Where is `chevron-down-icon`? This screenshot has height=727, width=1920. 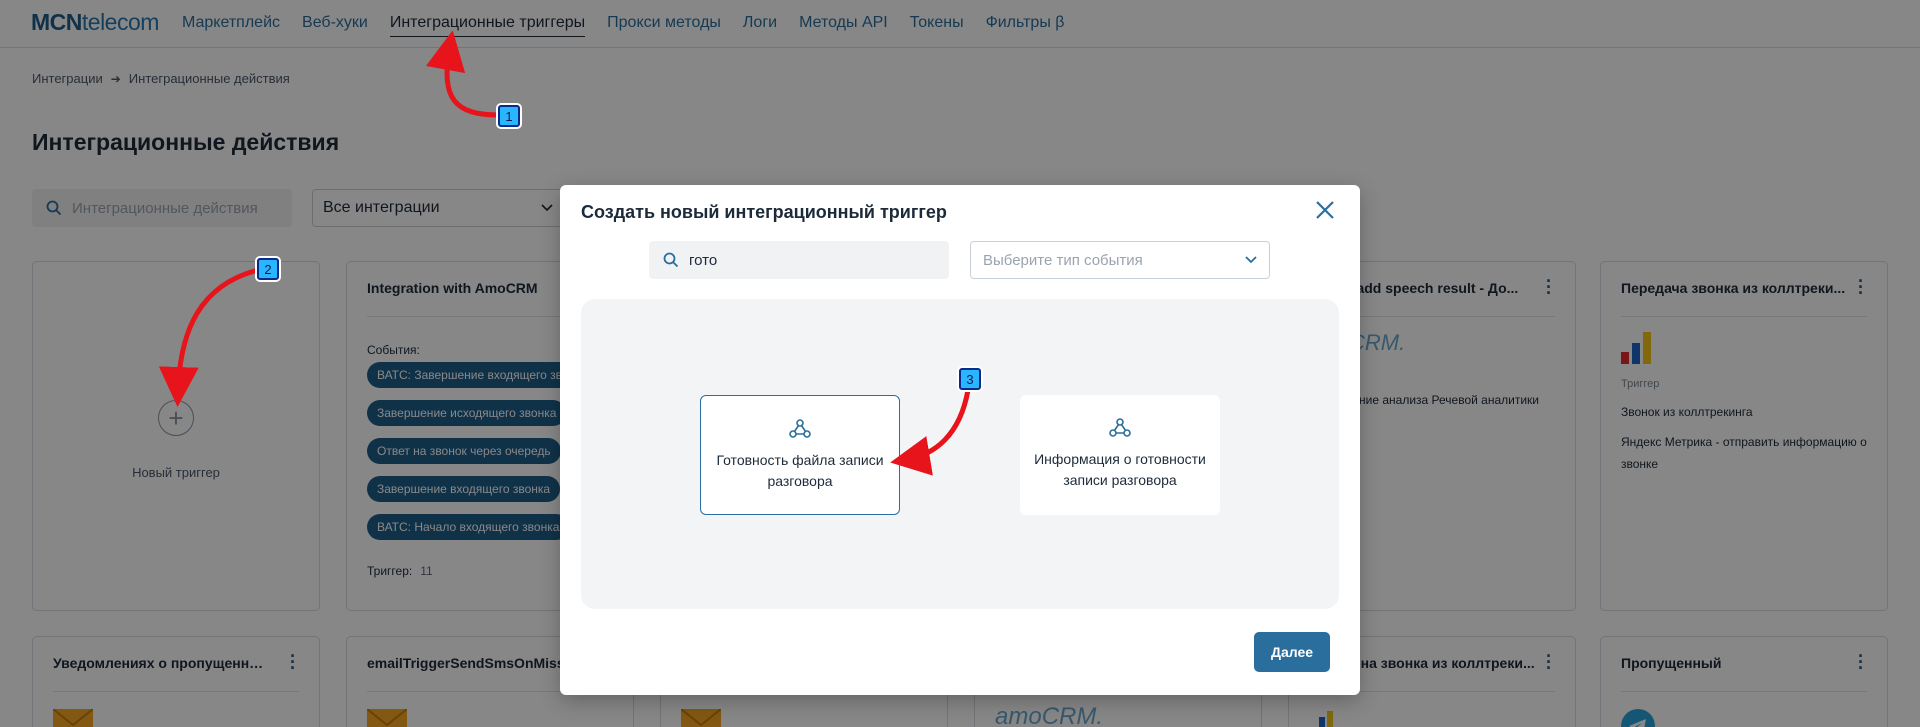
chevron-down-icon is located at coordinates (1251, 260).